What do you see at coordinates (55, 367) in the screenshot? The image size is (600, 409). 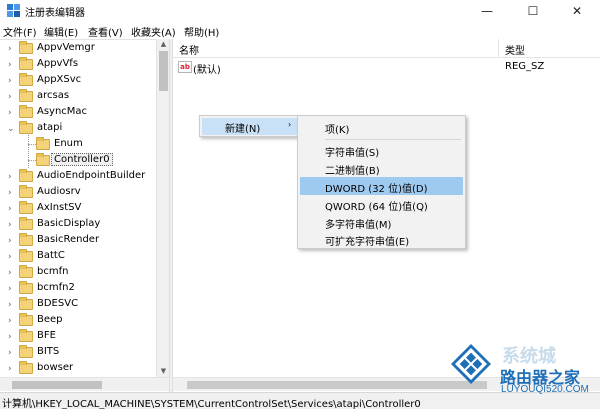 I see `tree-item-label: bowser` at bounding box center [55, 367].